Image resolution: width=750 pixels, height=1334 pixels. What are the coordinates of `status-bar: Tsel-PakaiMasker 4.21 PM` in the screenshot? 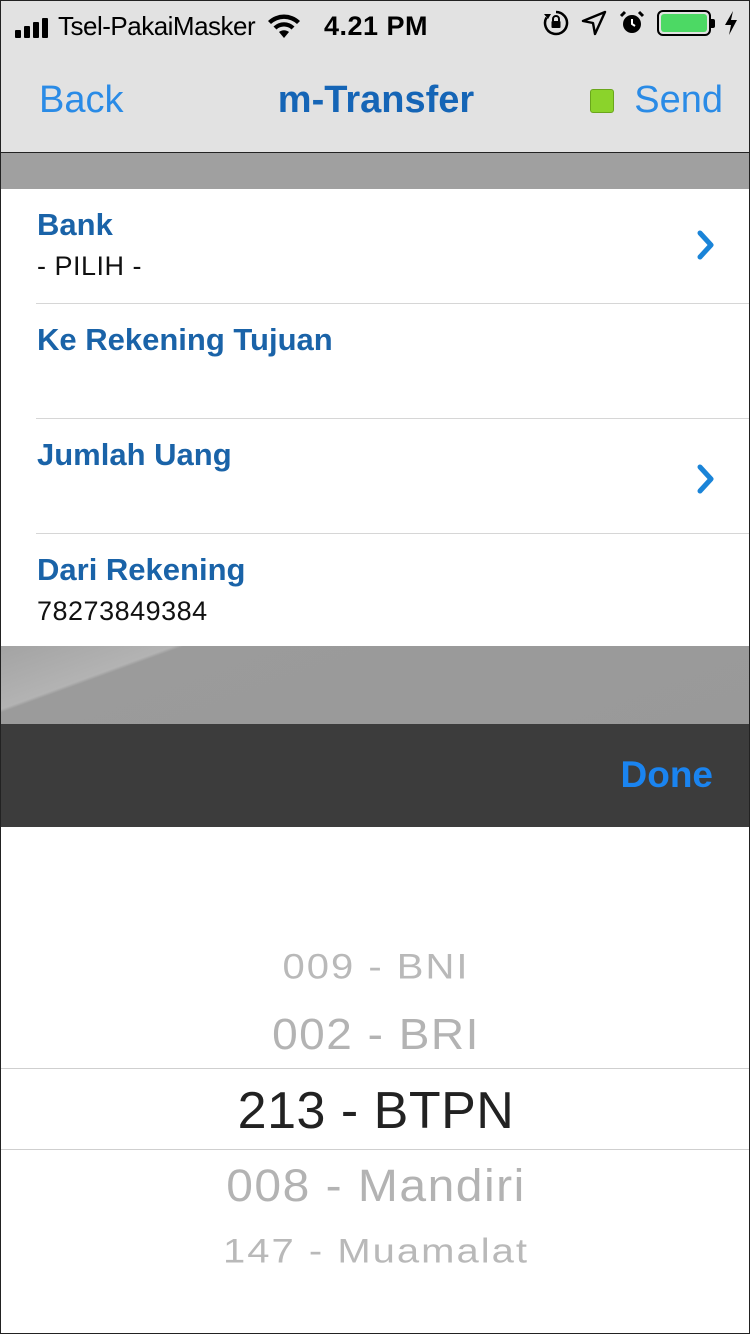 It's located at (375, 26).